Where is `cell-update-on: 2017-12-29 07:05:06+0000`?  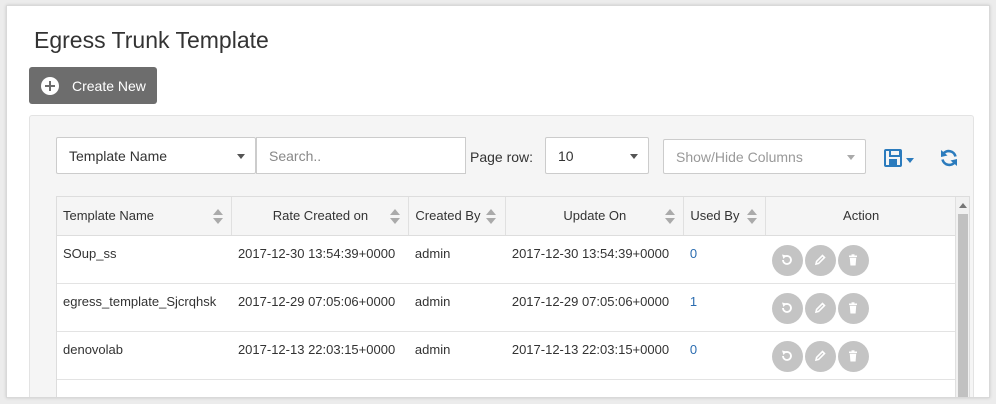
cell-update-on: 2017-12-29 07:05:06+0000 is located at coordinates (594, 307).